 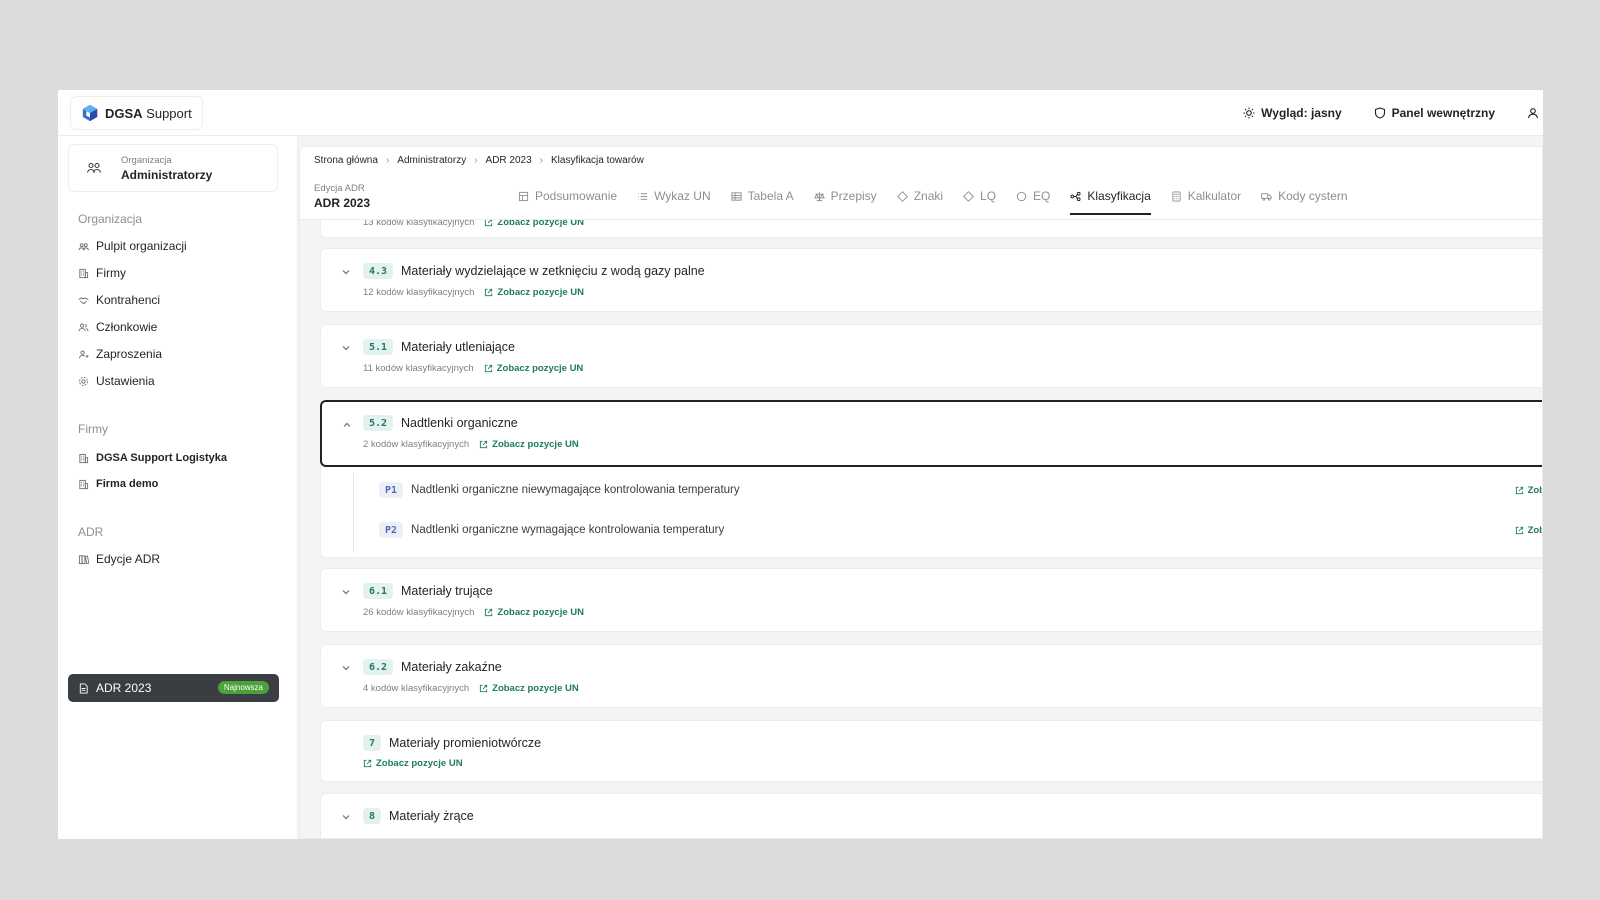 I want to click on chevron-up-icon, so click(x=347, y=425).